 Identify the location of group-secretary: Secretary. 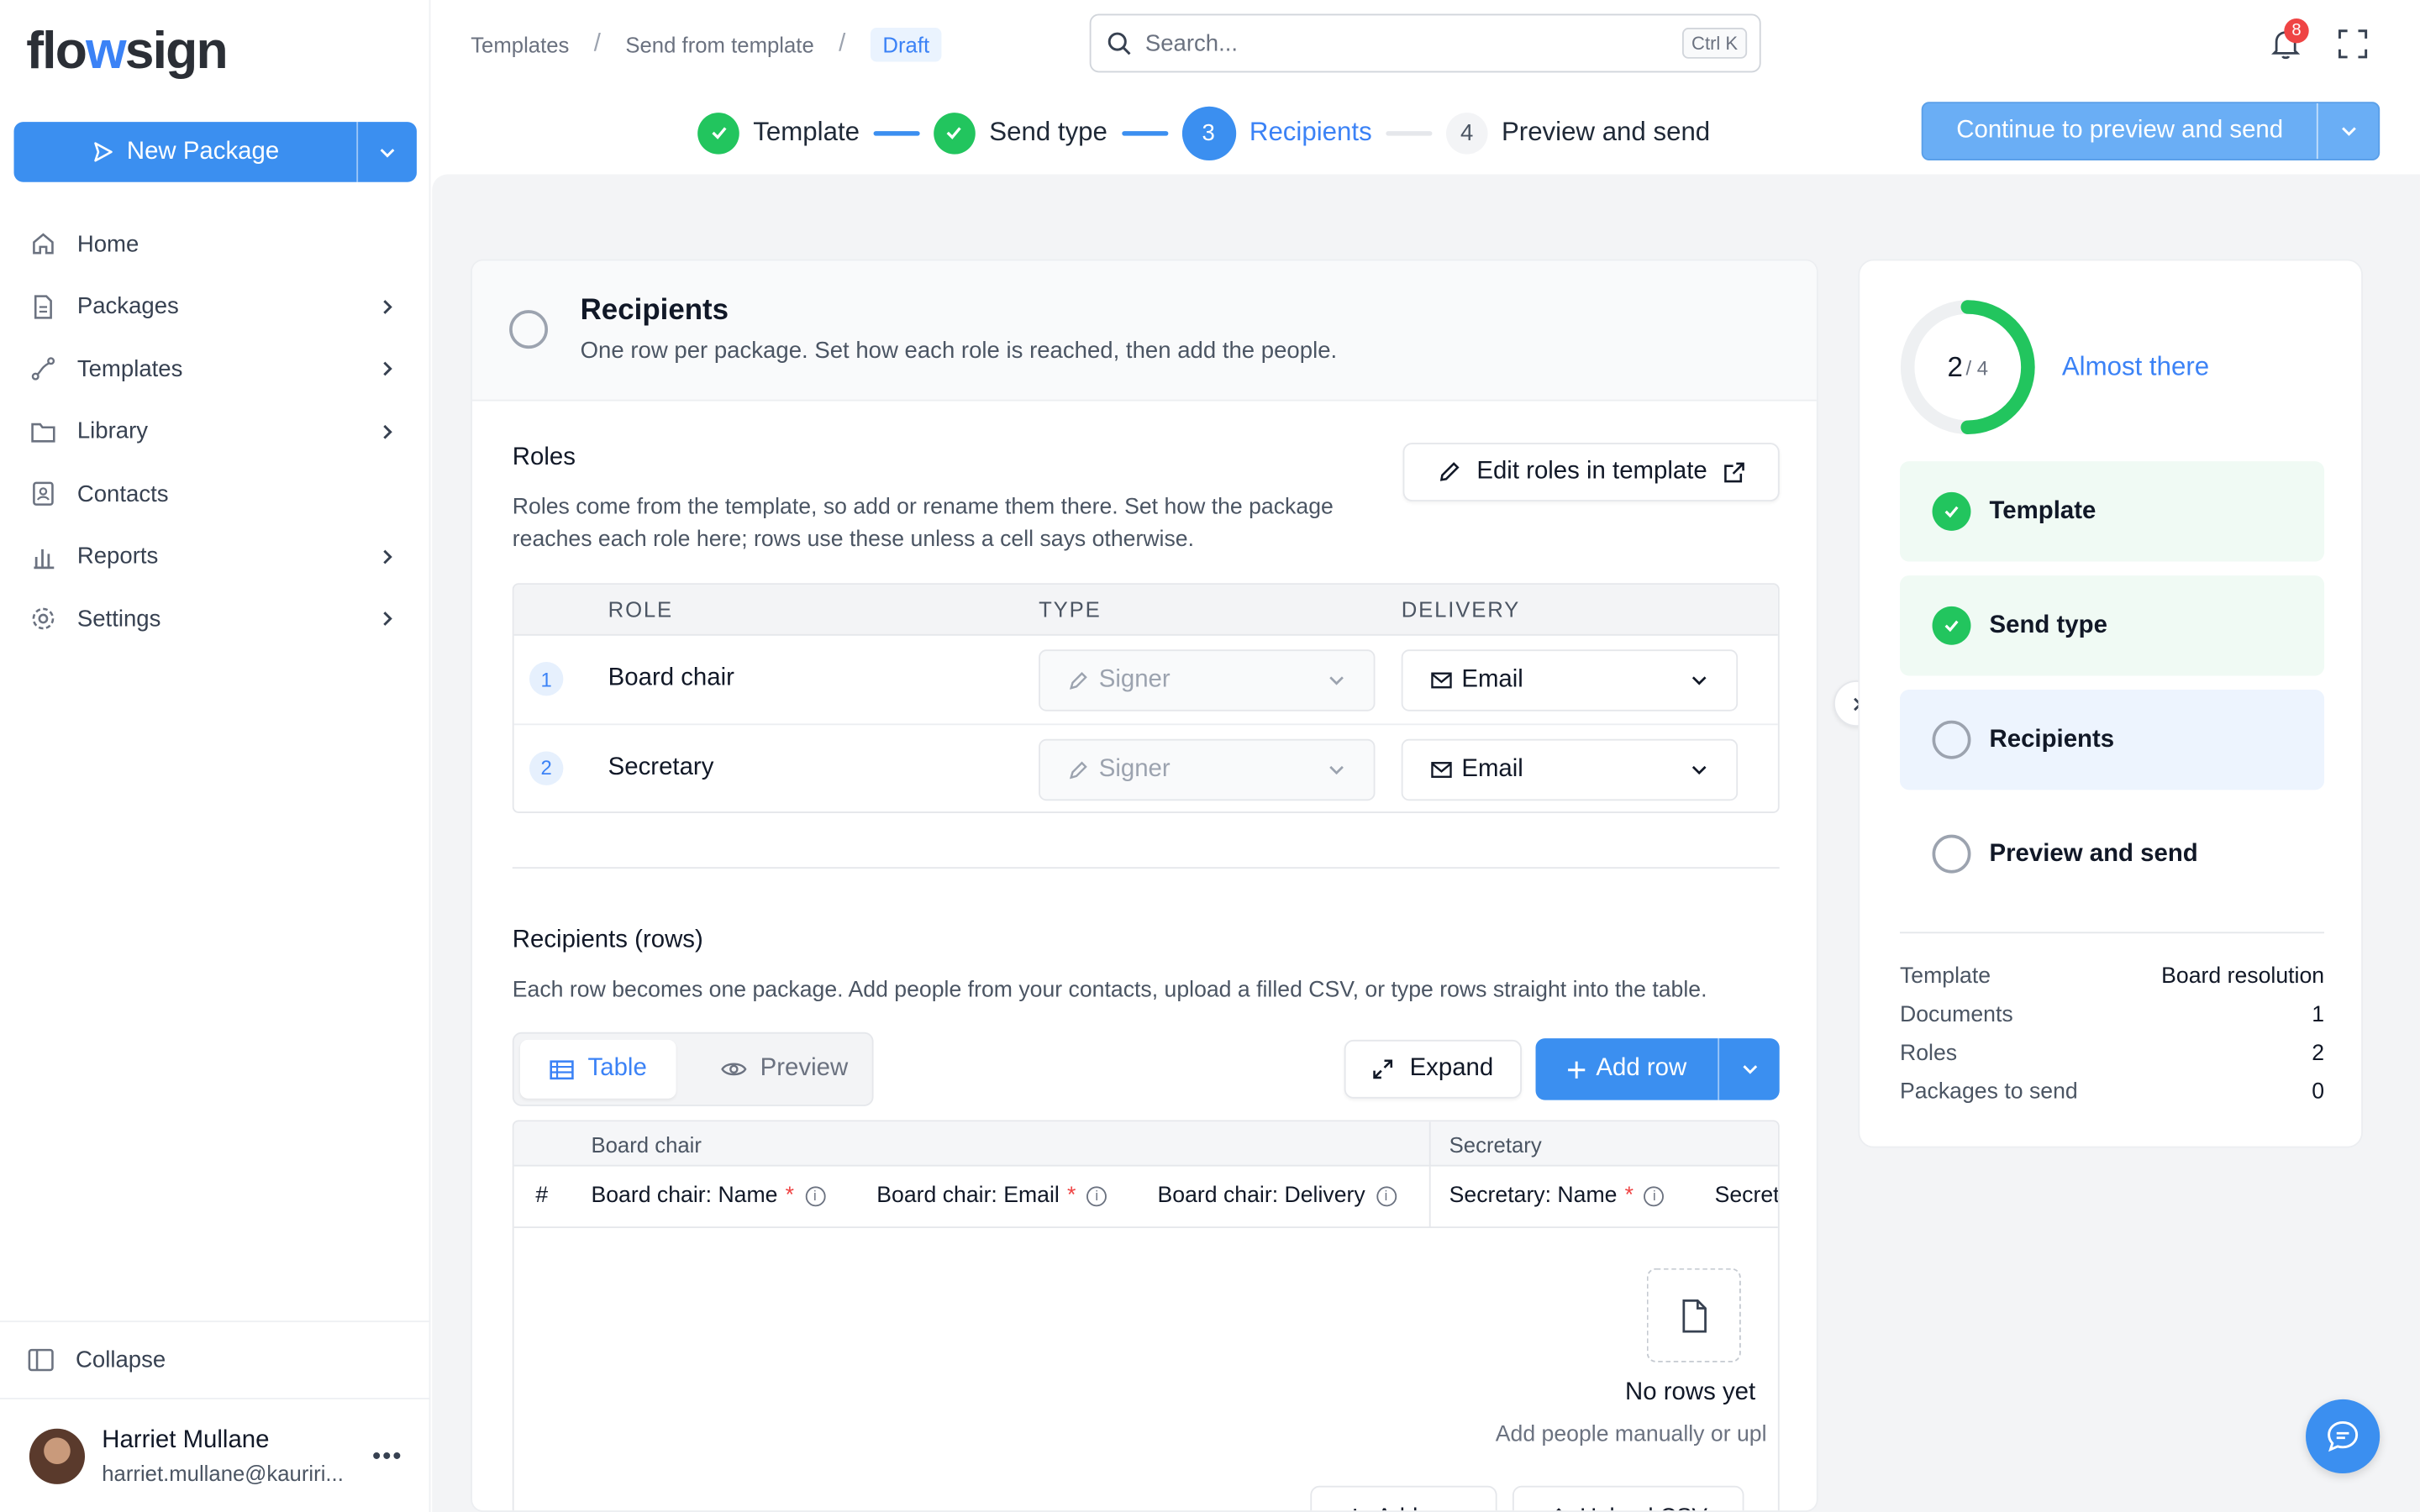
(1496, 1145).